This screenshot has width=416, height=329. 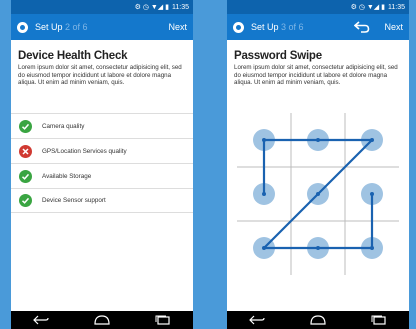 What do you see at coordinates (76, 27) in the screenshot?
I see `step-progress: 2 of 6` at bounding box center [76, 27].